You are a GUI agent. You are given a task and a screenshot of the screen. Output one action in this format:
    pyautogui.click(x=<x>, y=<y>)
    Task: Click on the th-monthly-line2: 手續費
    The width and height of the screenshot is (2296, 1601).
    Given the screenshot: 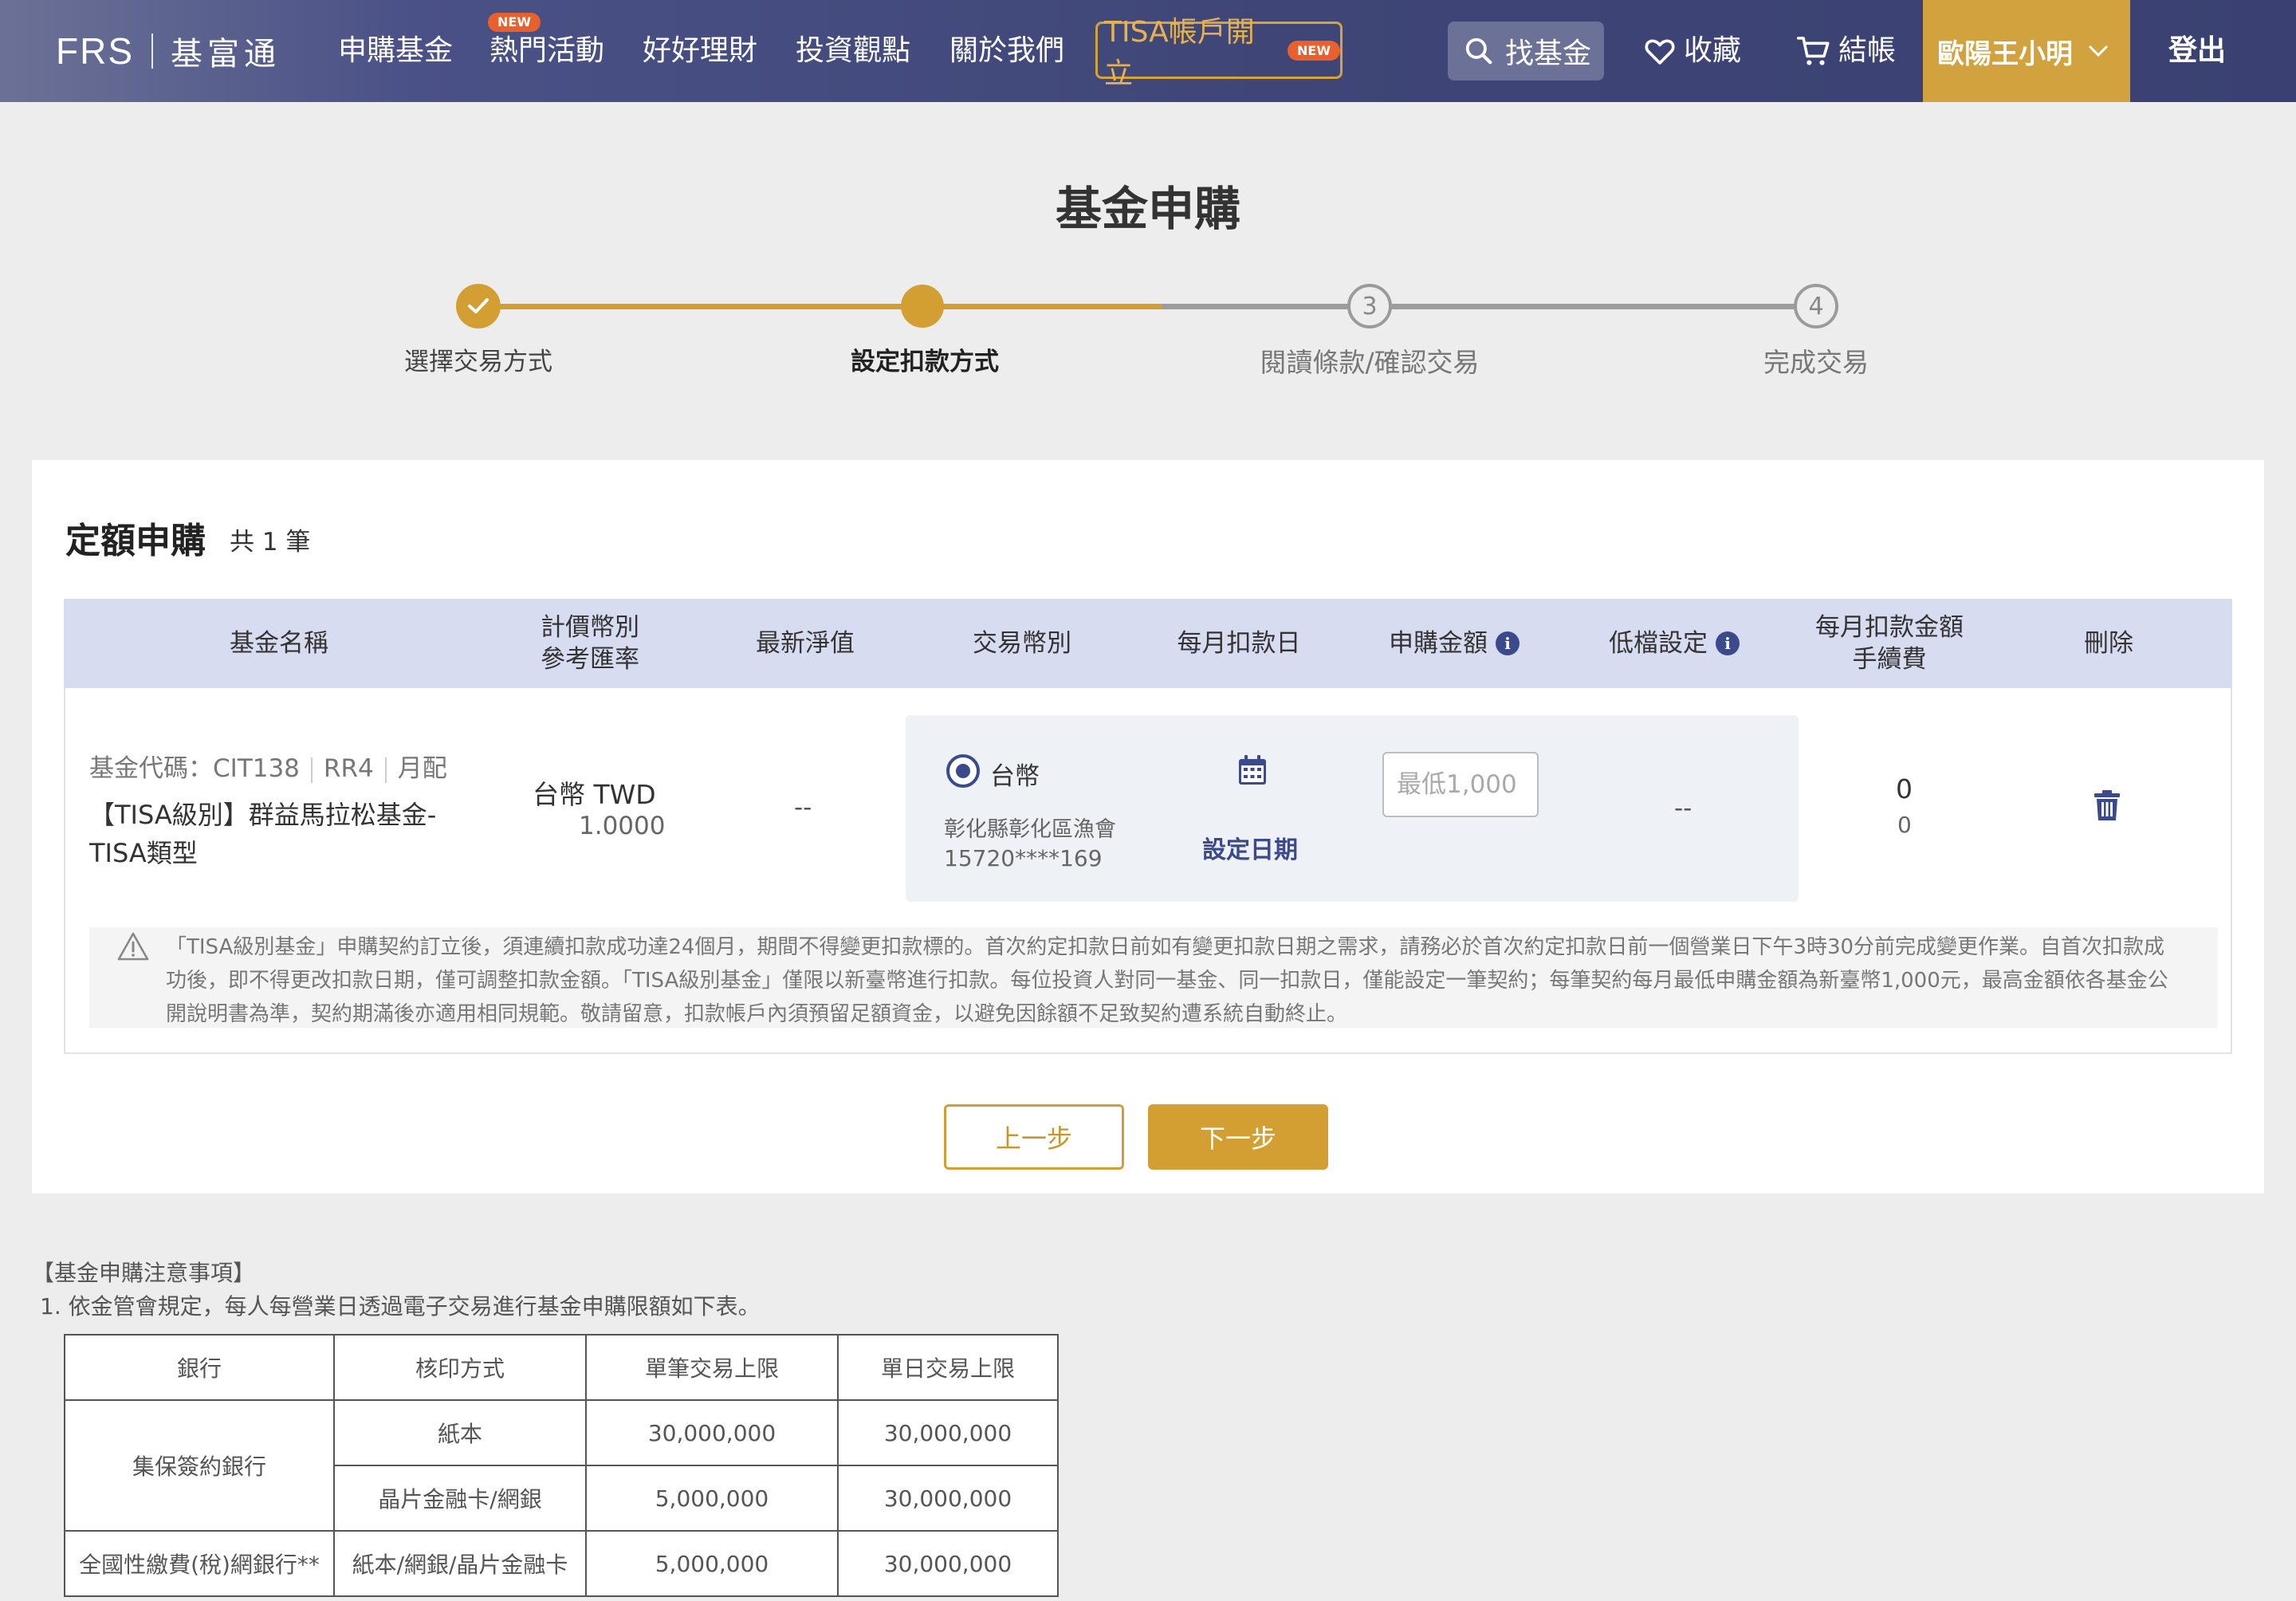 What is the action you would take?
    pyautogui.click(x=1889, y=659)
    